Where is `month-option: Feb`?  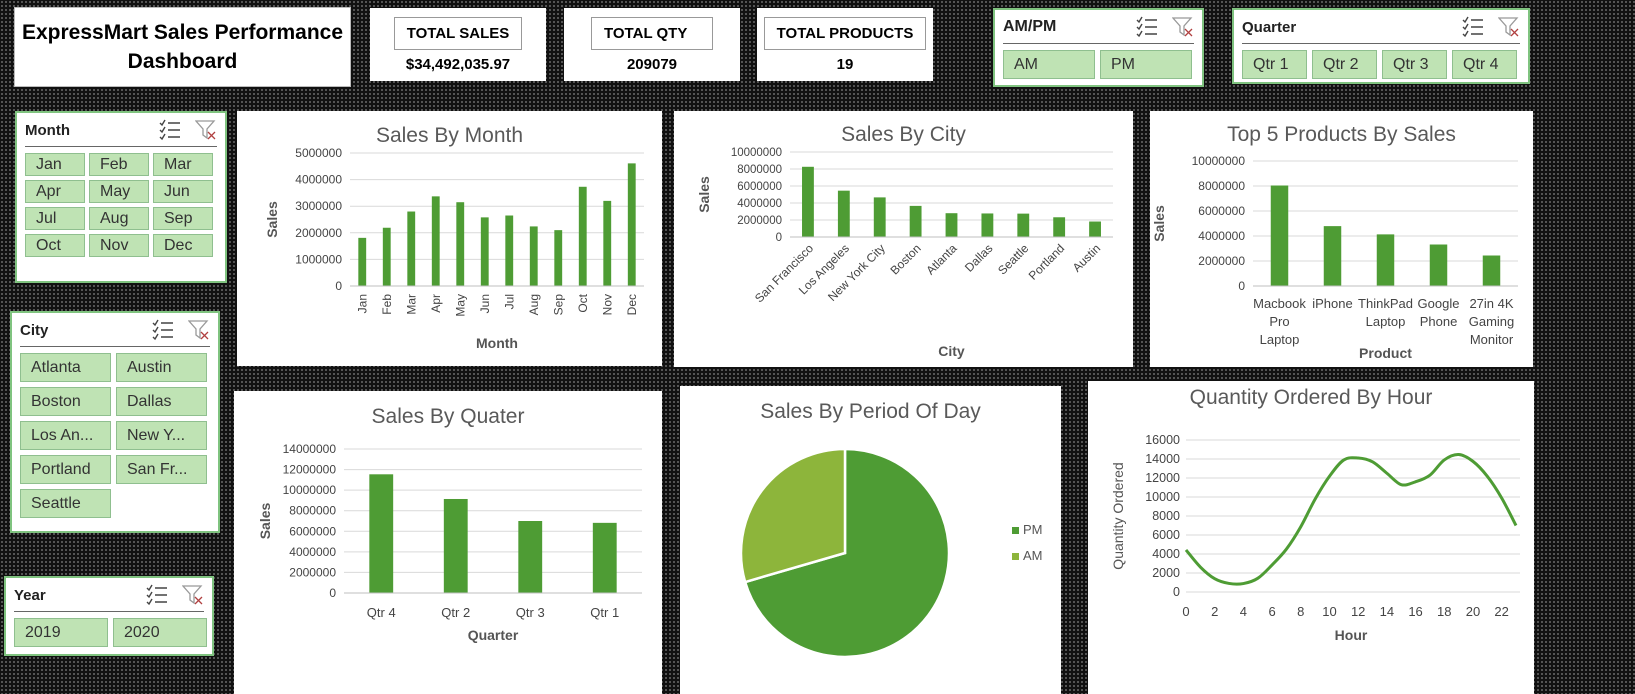 month-option: Feb is located at coordinates (119, 164).